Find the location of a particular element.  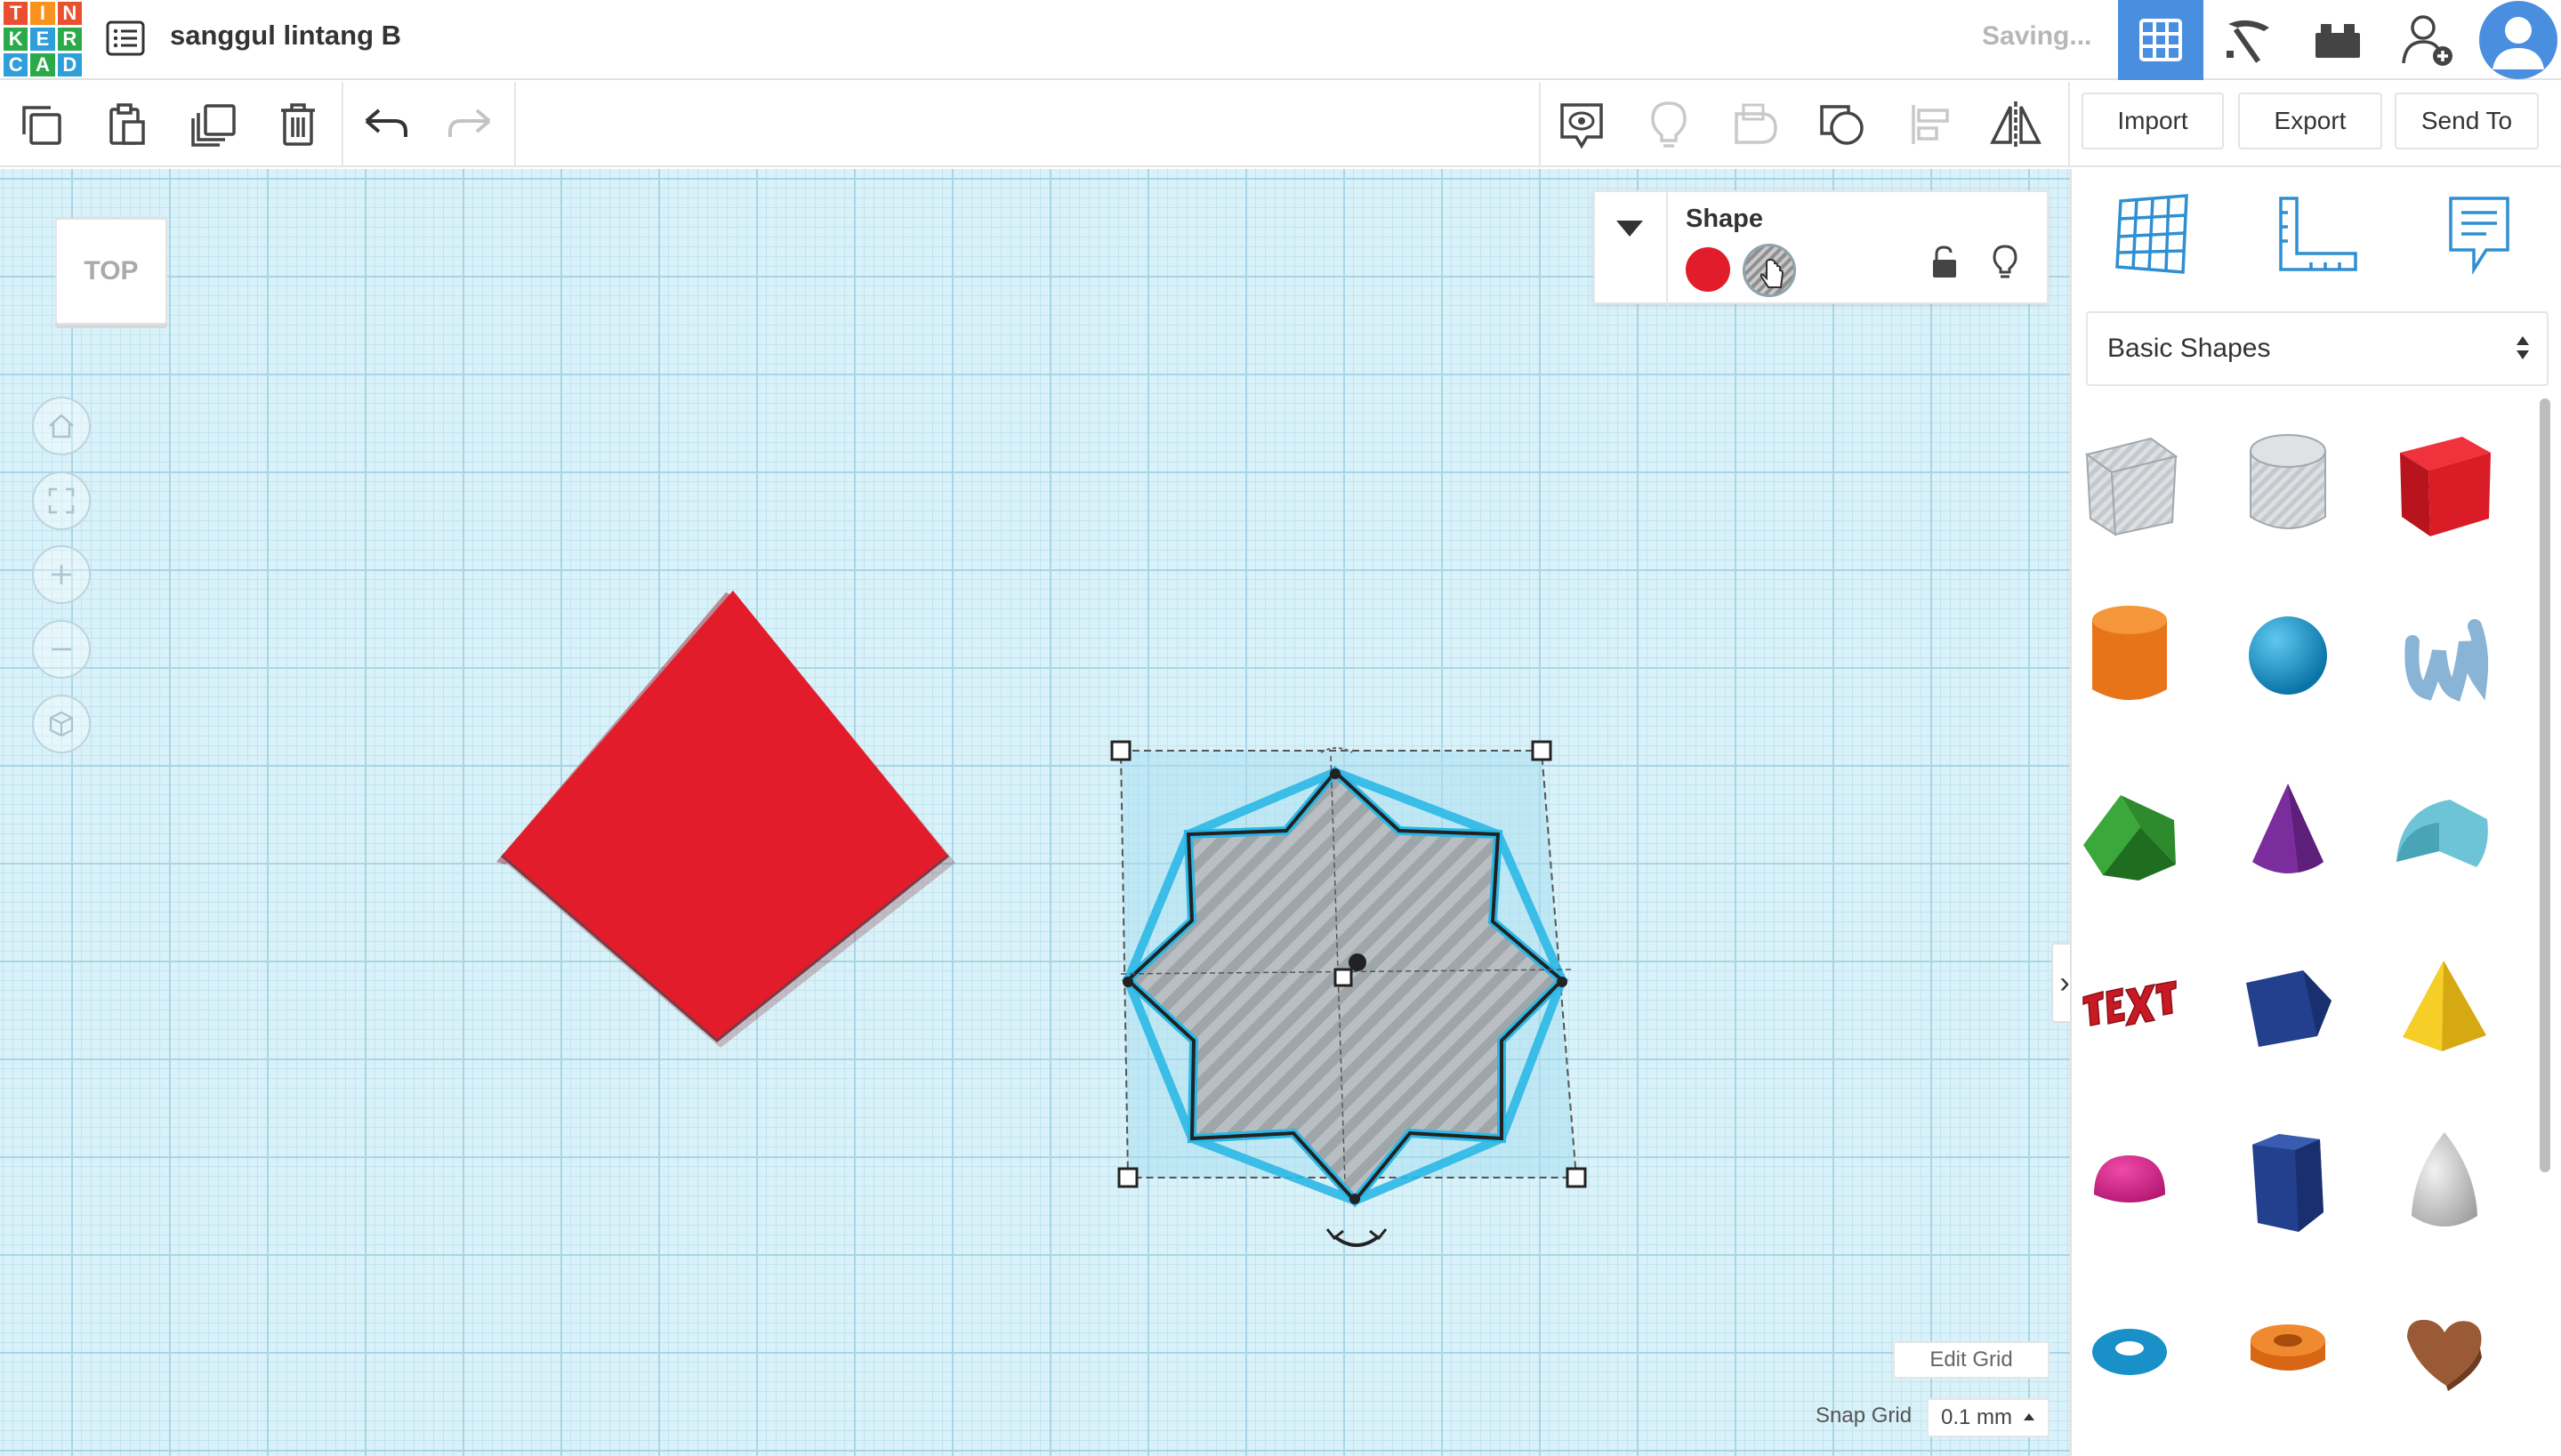

sidebar-scrollbar is located at coordinates (2545, 785).